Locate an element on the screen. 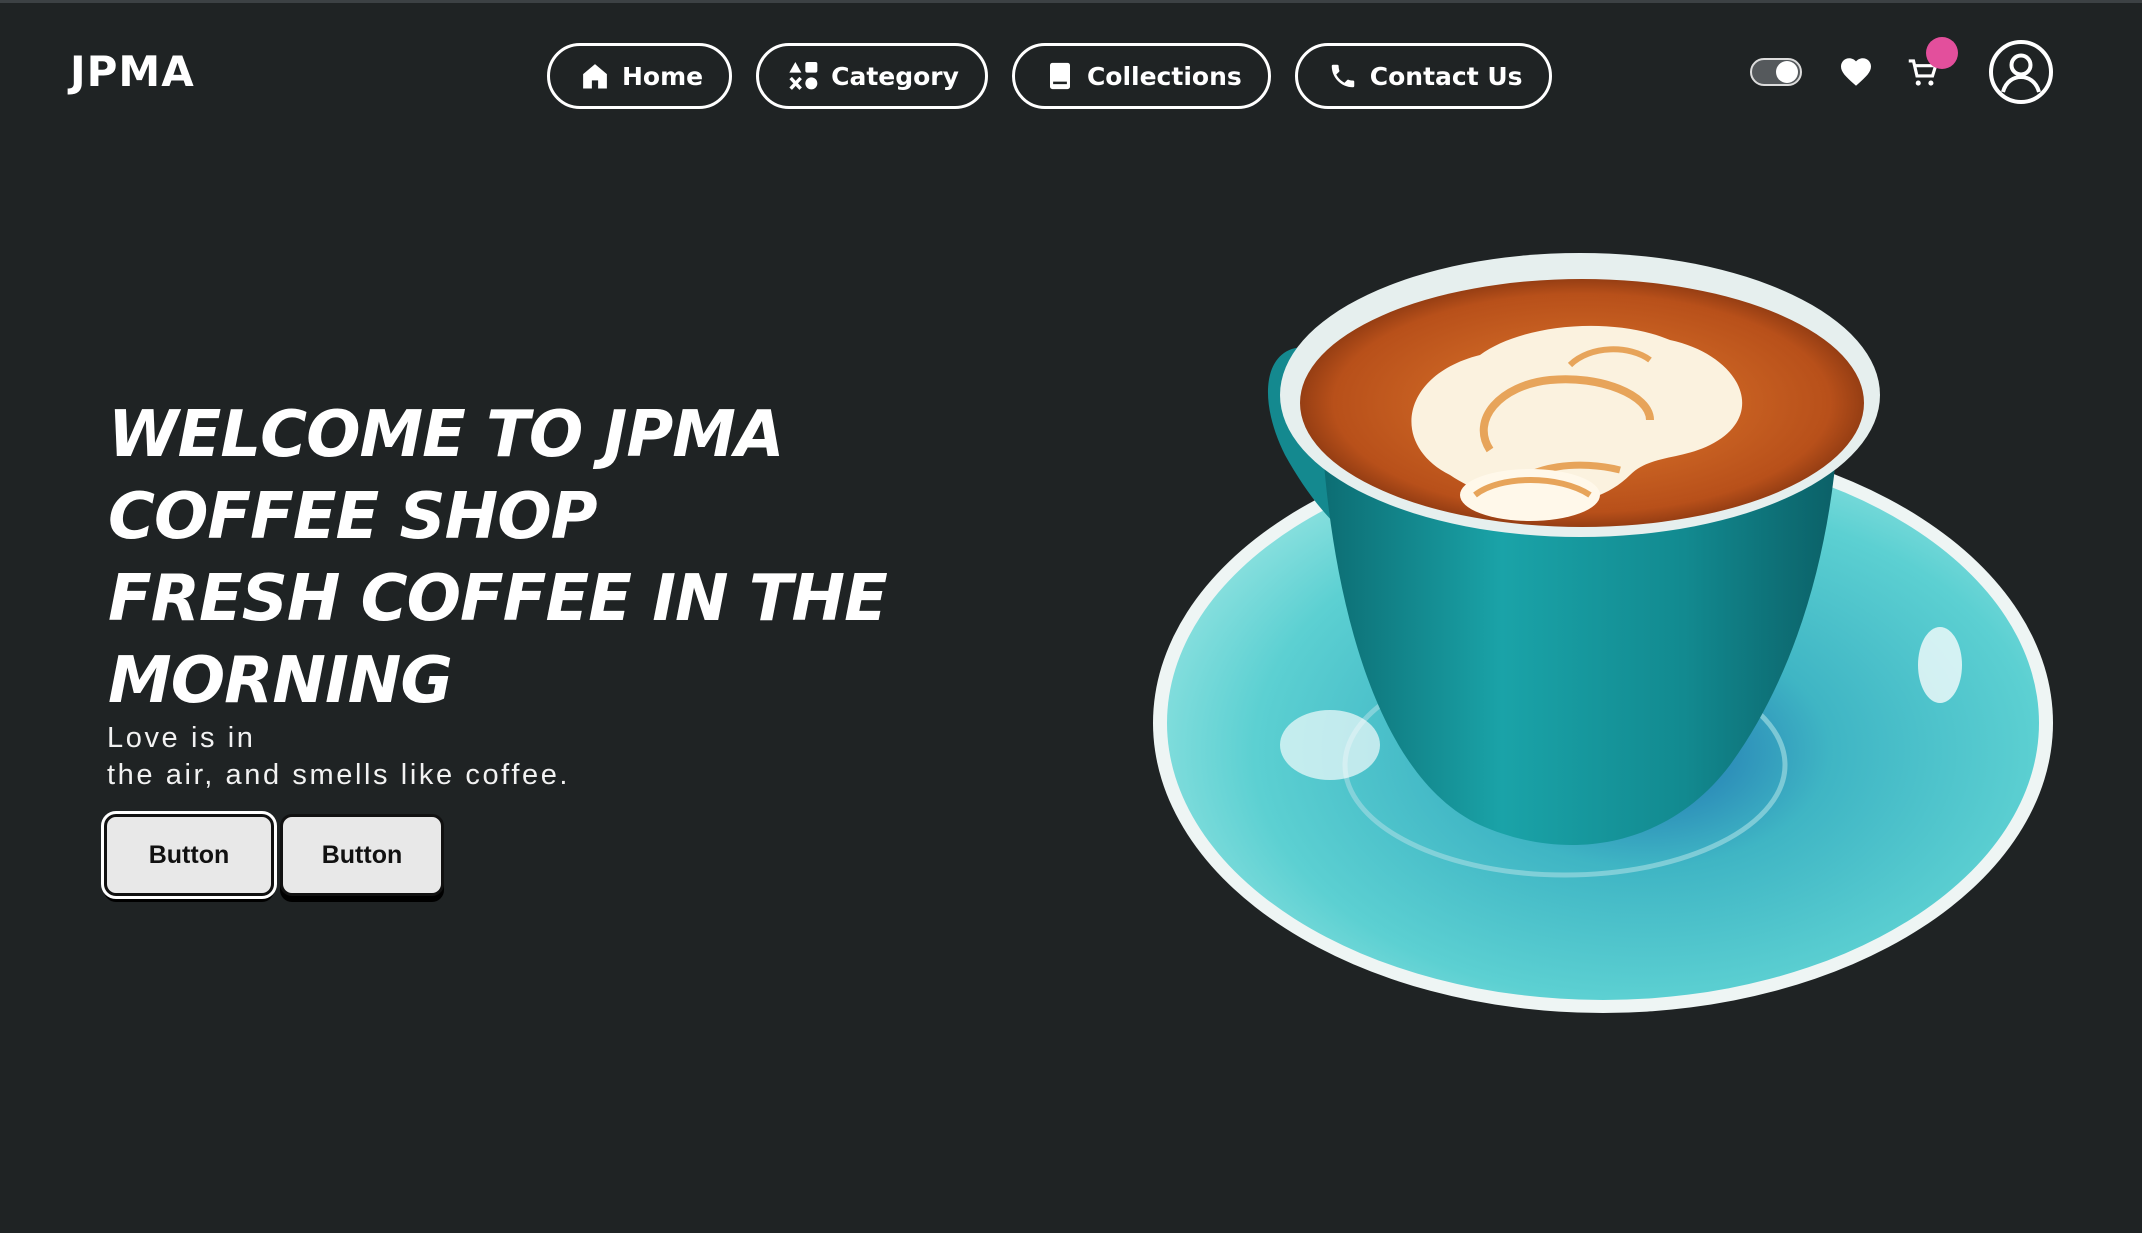 Image resolution: width=2142 pixels, height=1233 pixels. tagline-line: the air, and smells like coffee. is located at coordinates (339, 775).